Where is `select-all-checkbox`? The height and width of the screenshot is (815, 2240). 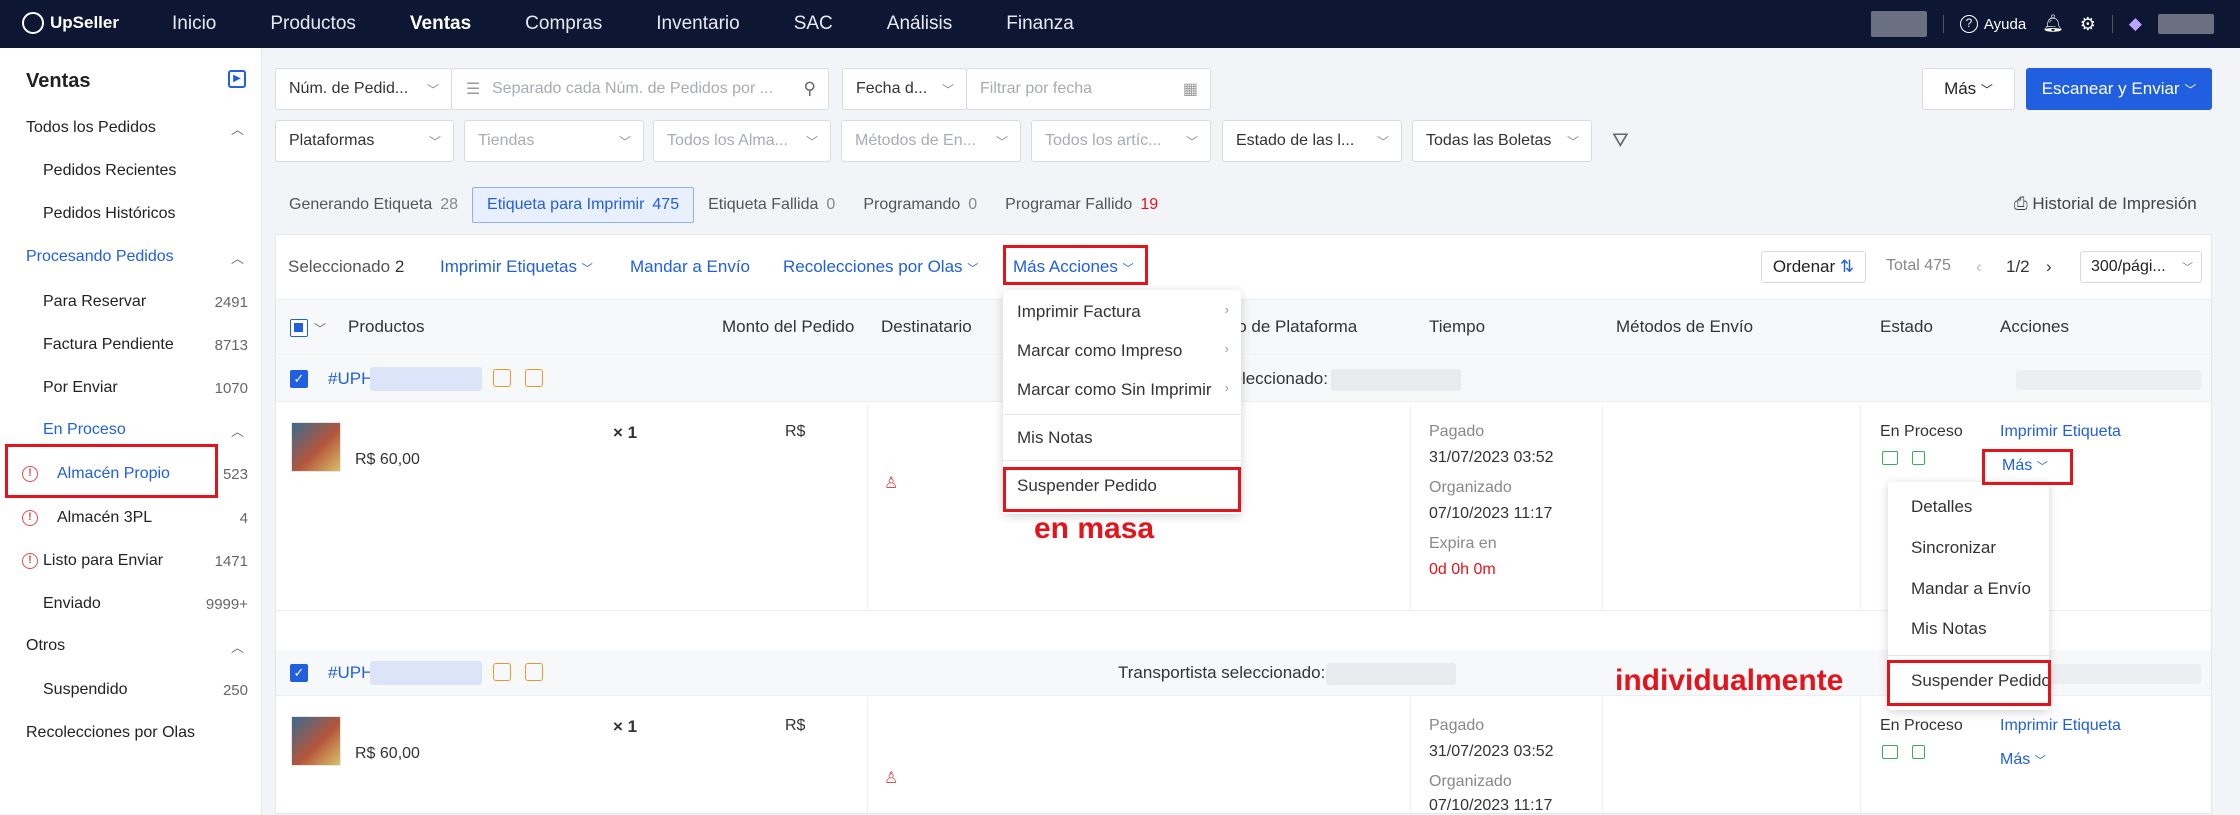 select-all-checkbox is located at coordinates (299, 328).